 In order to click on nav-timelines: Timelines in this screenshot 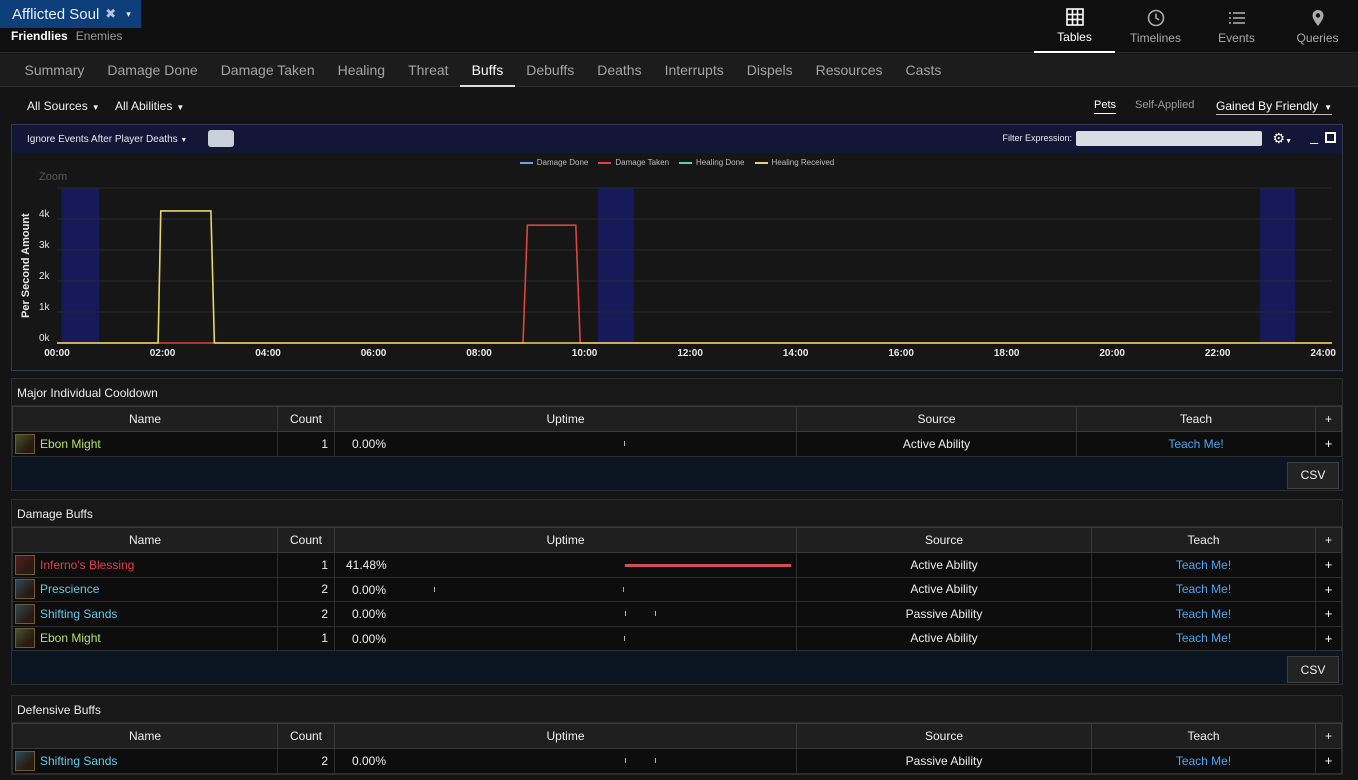, I will do `click(1155, 26)`.